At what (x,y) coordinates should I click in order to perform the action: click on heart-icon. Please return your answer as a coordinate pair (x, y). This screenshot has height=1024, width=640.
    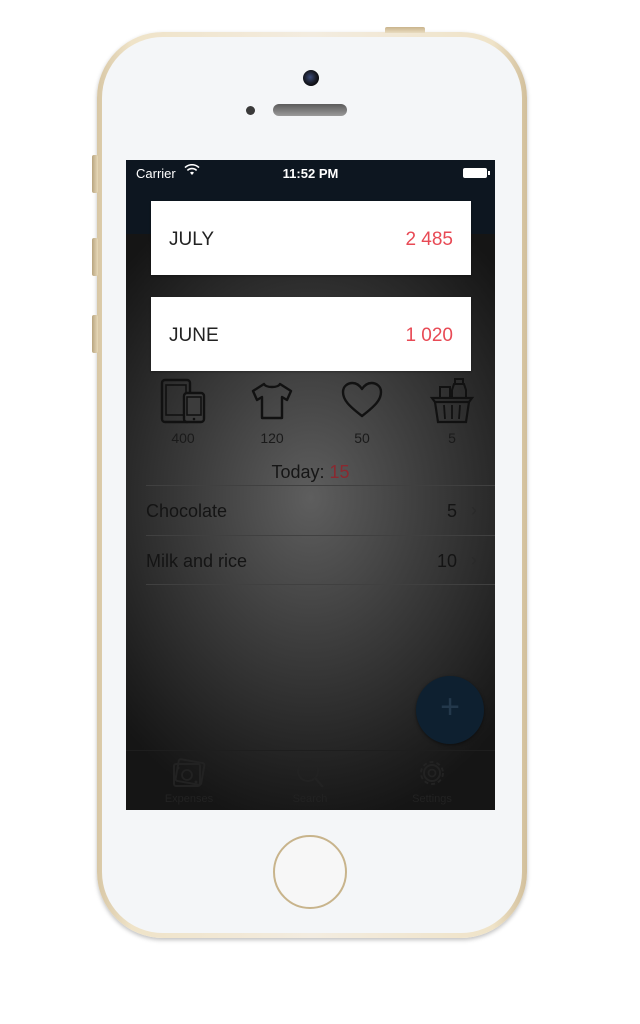
    Looking at the image, I should click on (362, 399).